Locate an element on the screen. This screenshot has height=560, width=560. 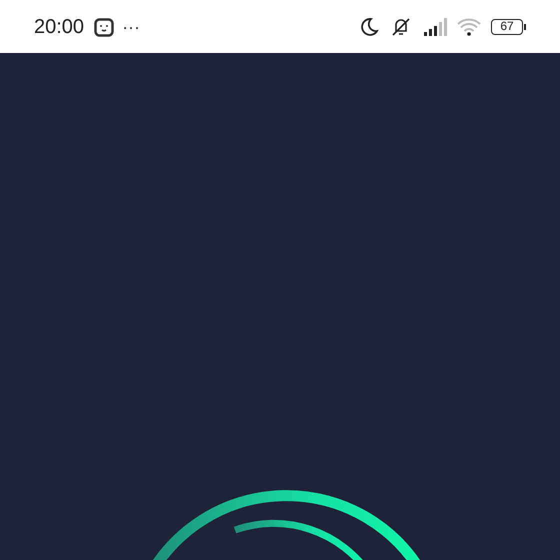
clock-time: 20:00 is located at coordinates (59, 27).